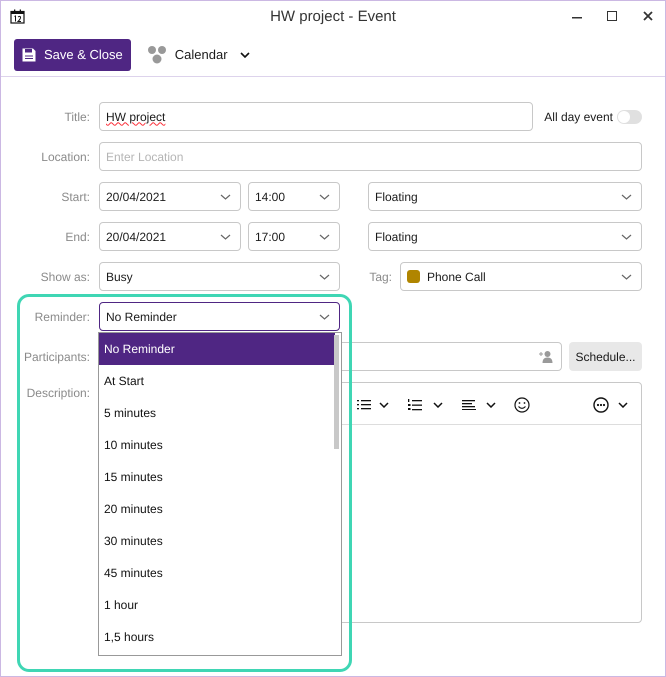  What do you see at coordinates (77, 117) in the screenshot?
I see `field-label: Title:` at bounding box center [77, 117].